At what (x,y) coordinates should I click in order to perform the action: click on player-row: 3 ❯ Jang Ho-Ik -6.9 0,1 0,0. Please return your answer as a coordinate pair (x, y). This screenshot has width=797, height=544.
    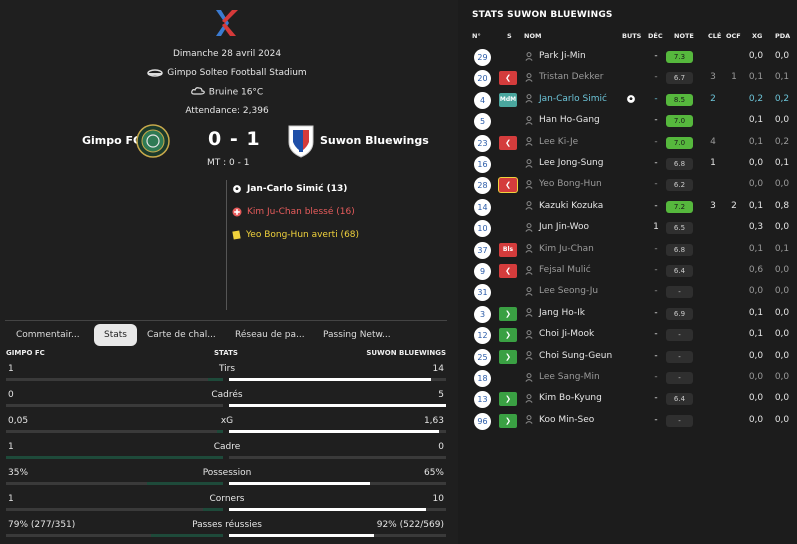
    Looking at the image, I should click on (627, 314).